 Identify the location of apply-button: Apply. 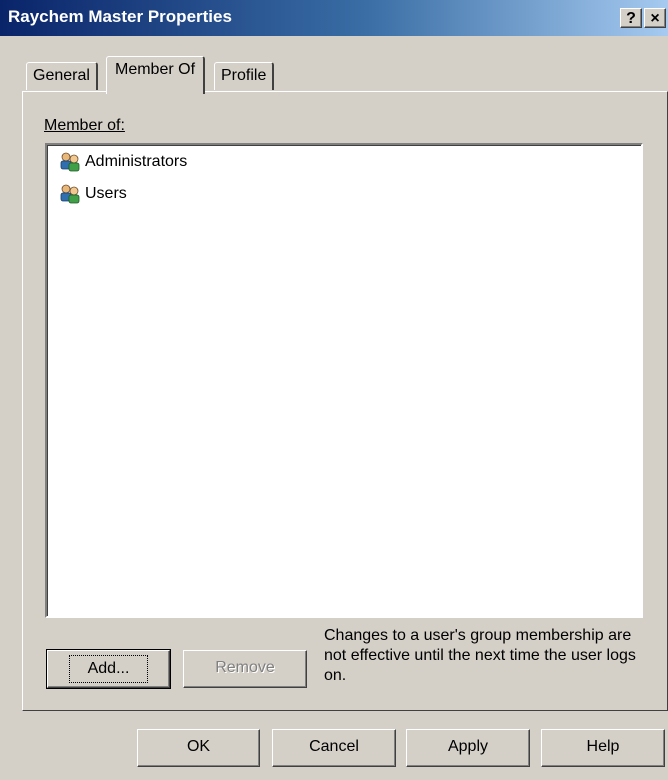
(468, 748).